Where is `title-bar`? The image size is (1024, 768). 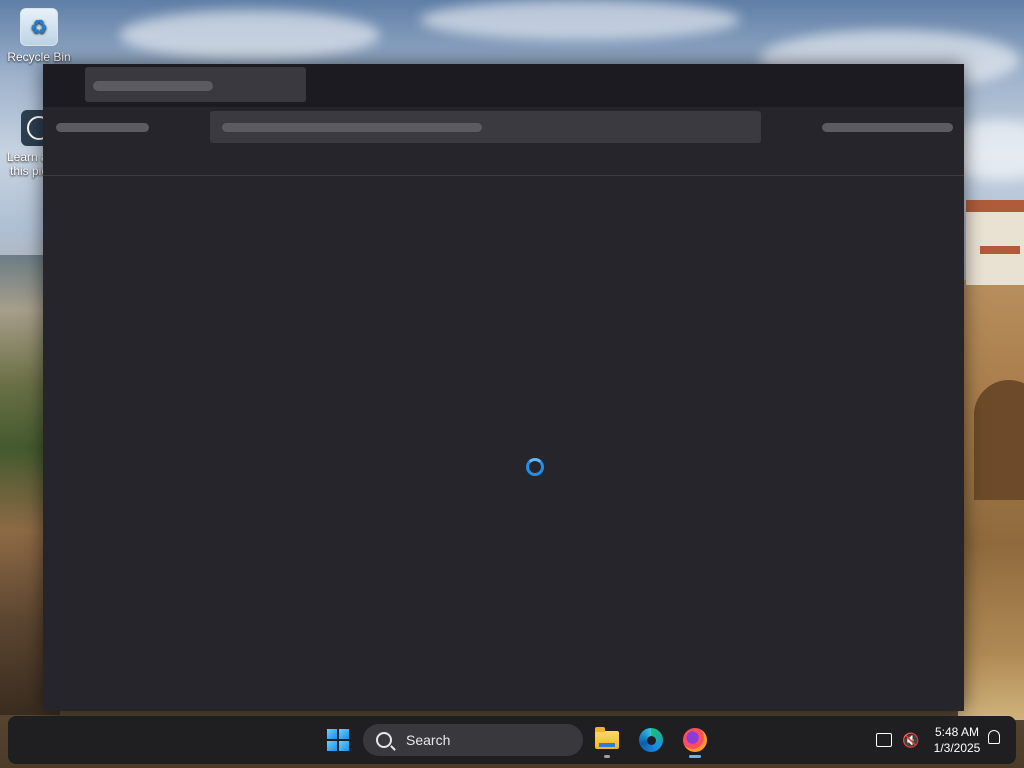 title-bar is located at coordinates (503, 85).